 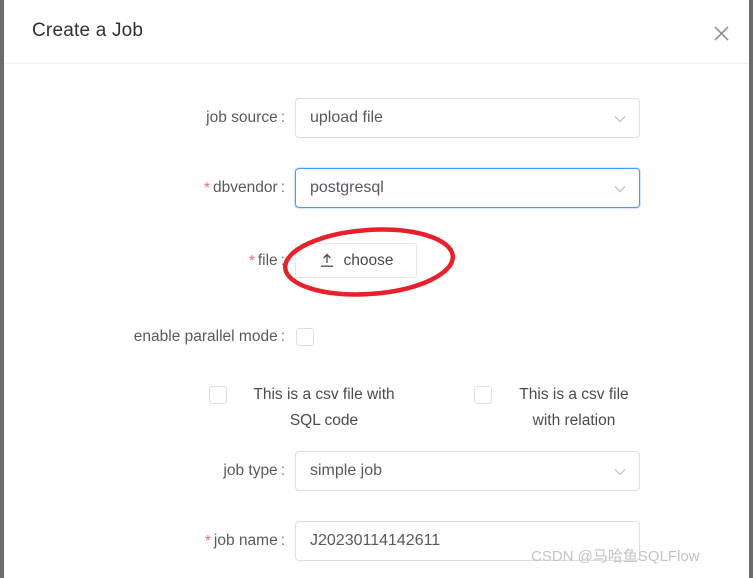 I want to click on choose-file-button: choose, so click(x=356, y=260).